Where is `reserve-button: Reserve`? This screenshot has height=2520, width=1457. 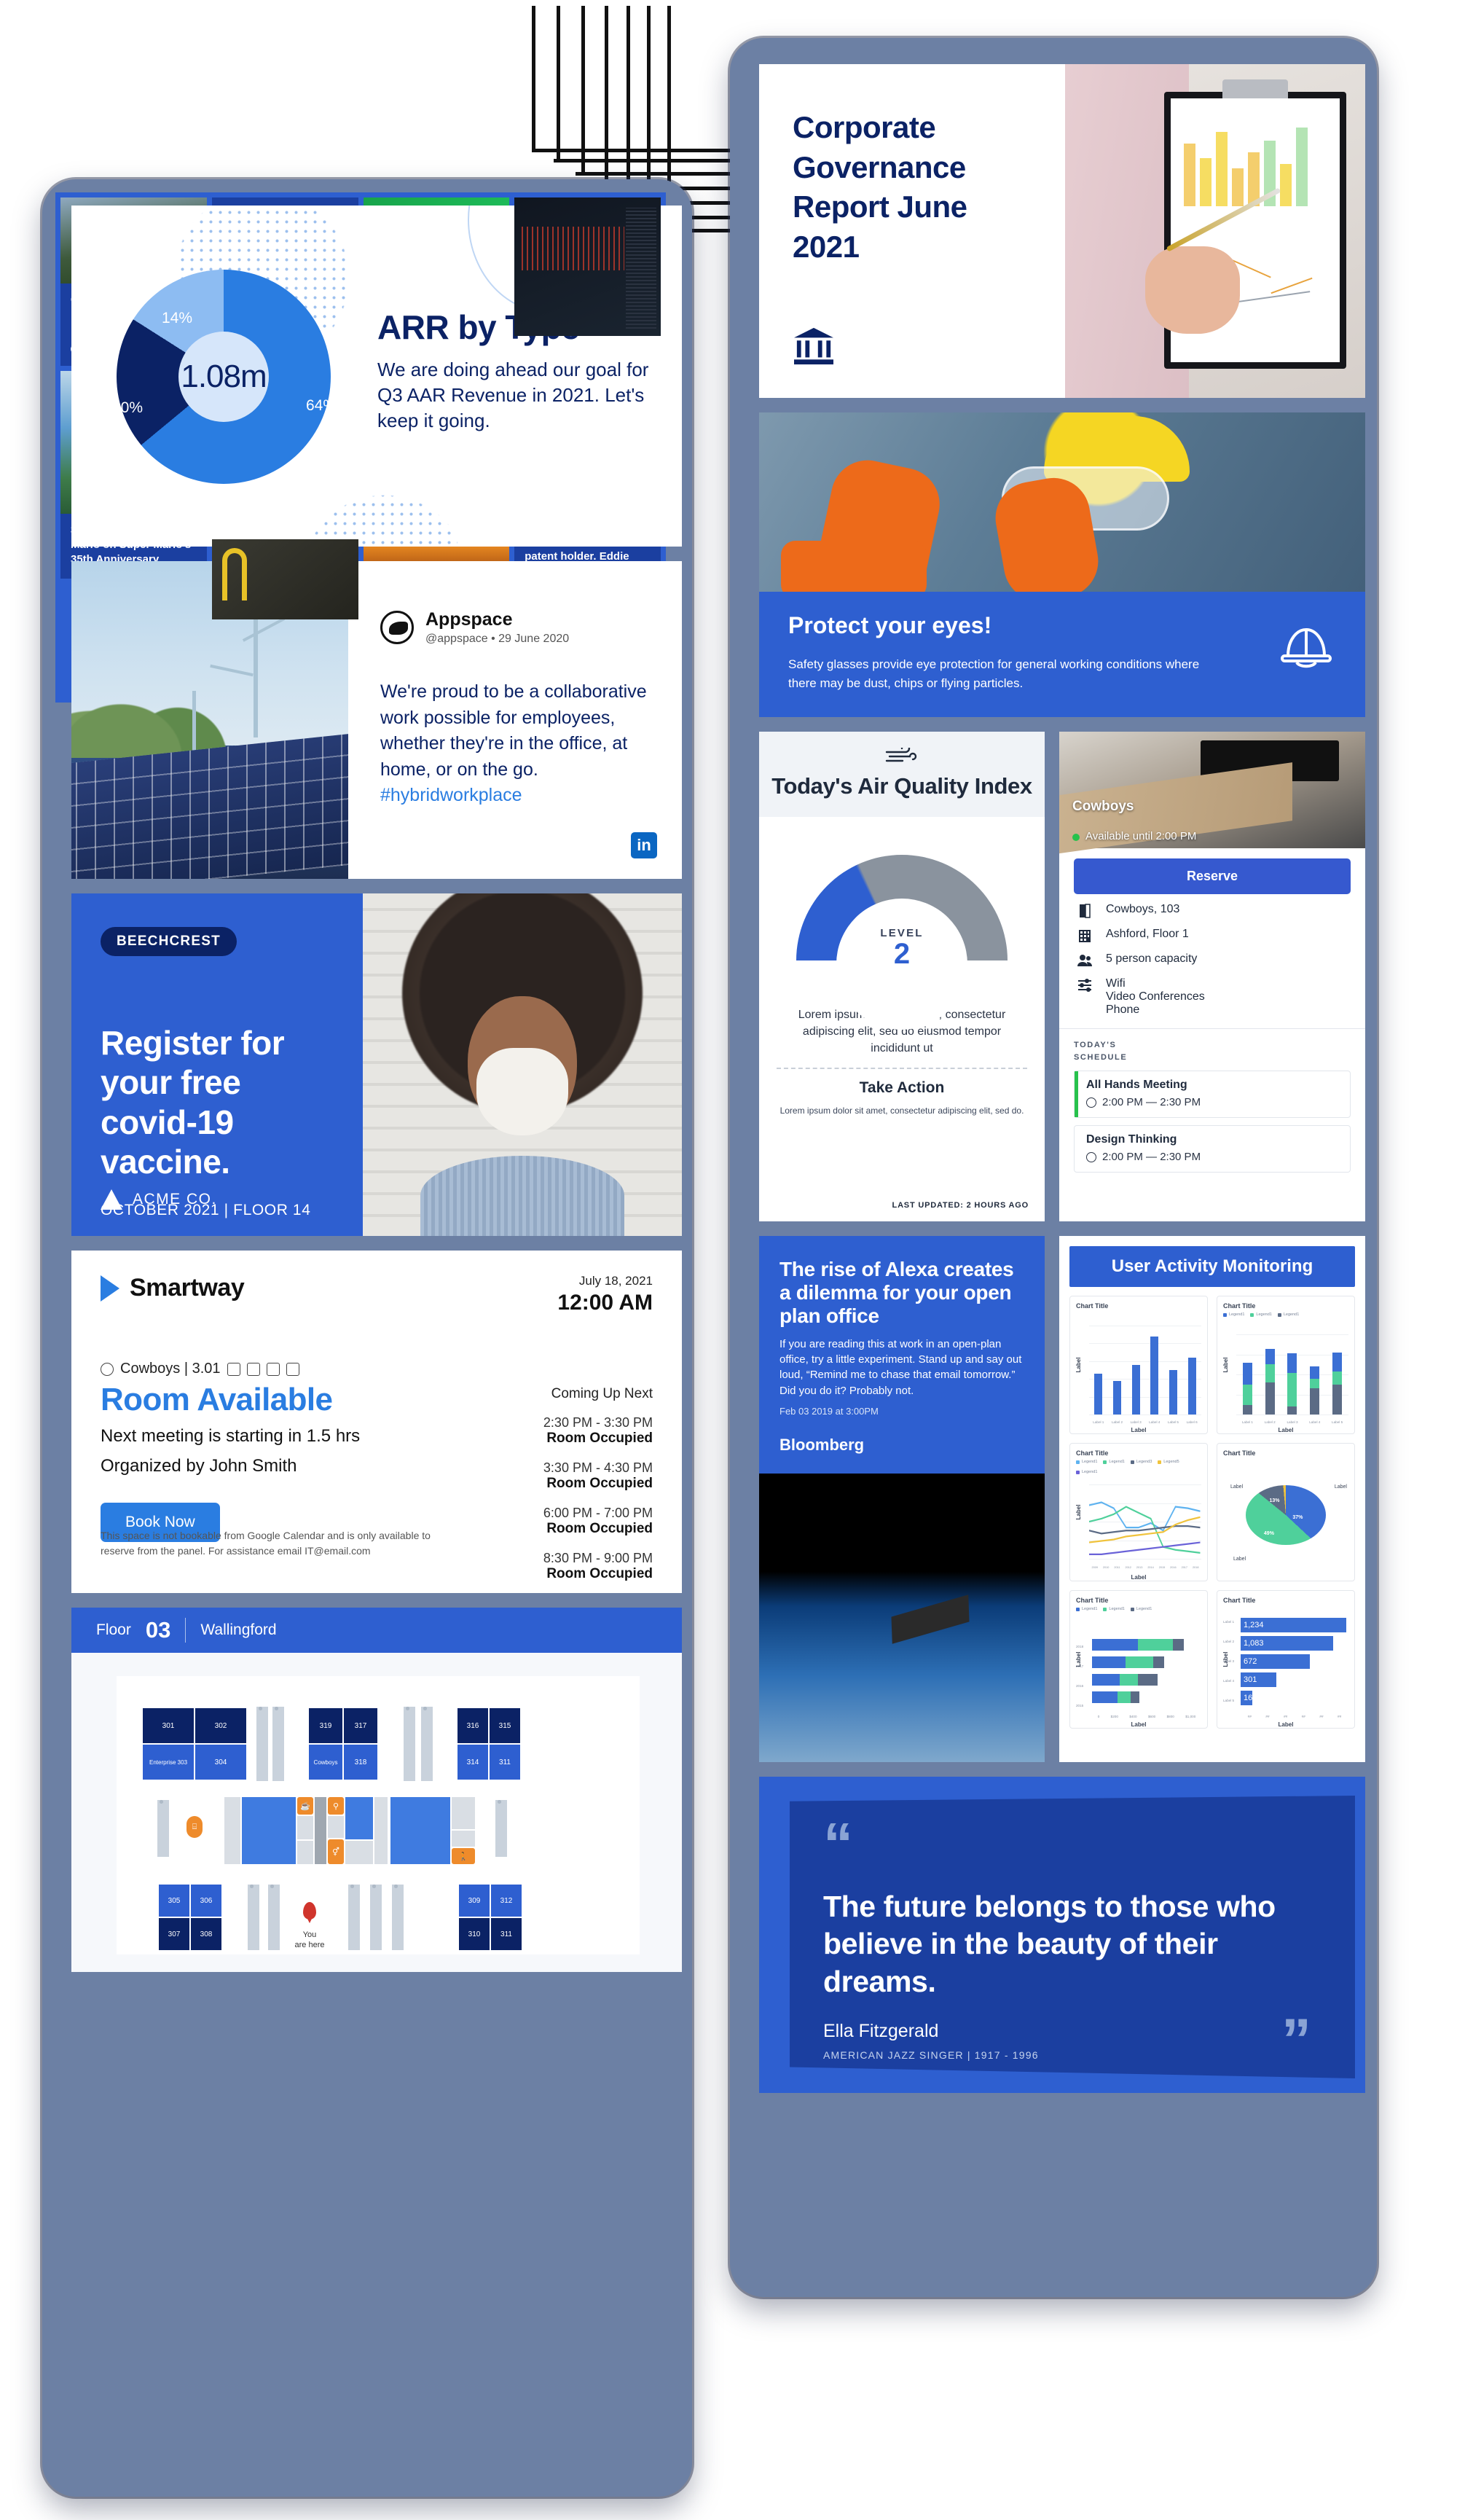
reserve-button: Reserve is located at coordinates (1212, 876).